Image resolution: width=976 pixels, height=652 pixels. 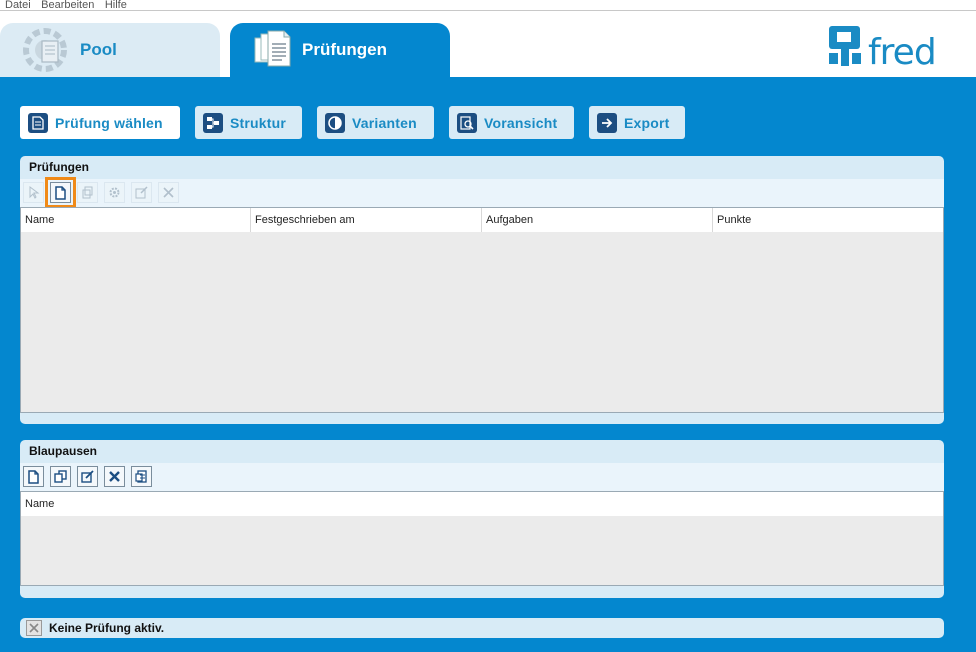 I want to click on column-header-festgeschrieben: Festgeschrieben am, so click(x=366, y=220).